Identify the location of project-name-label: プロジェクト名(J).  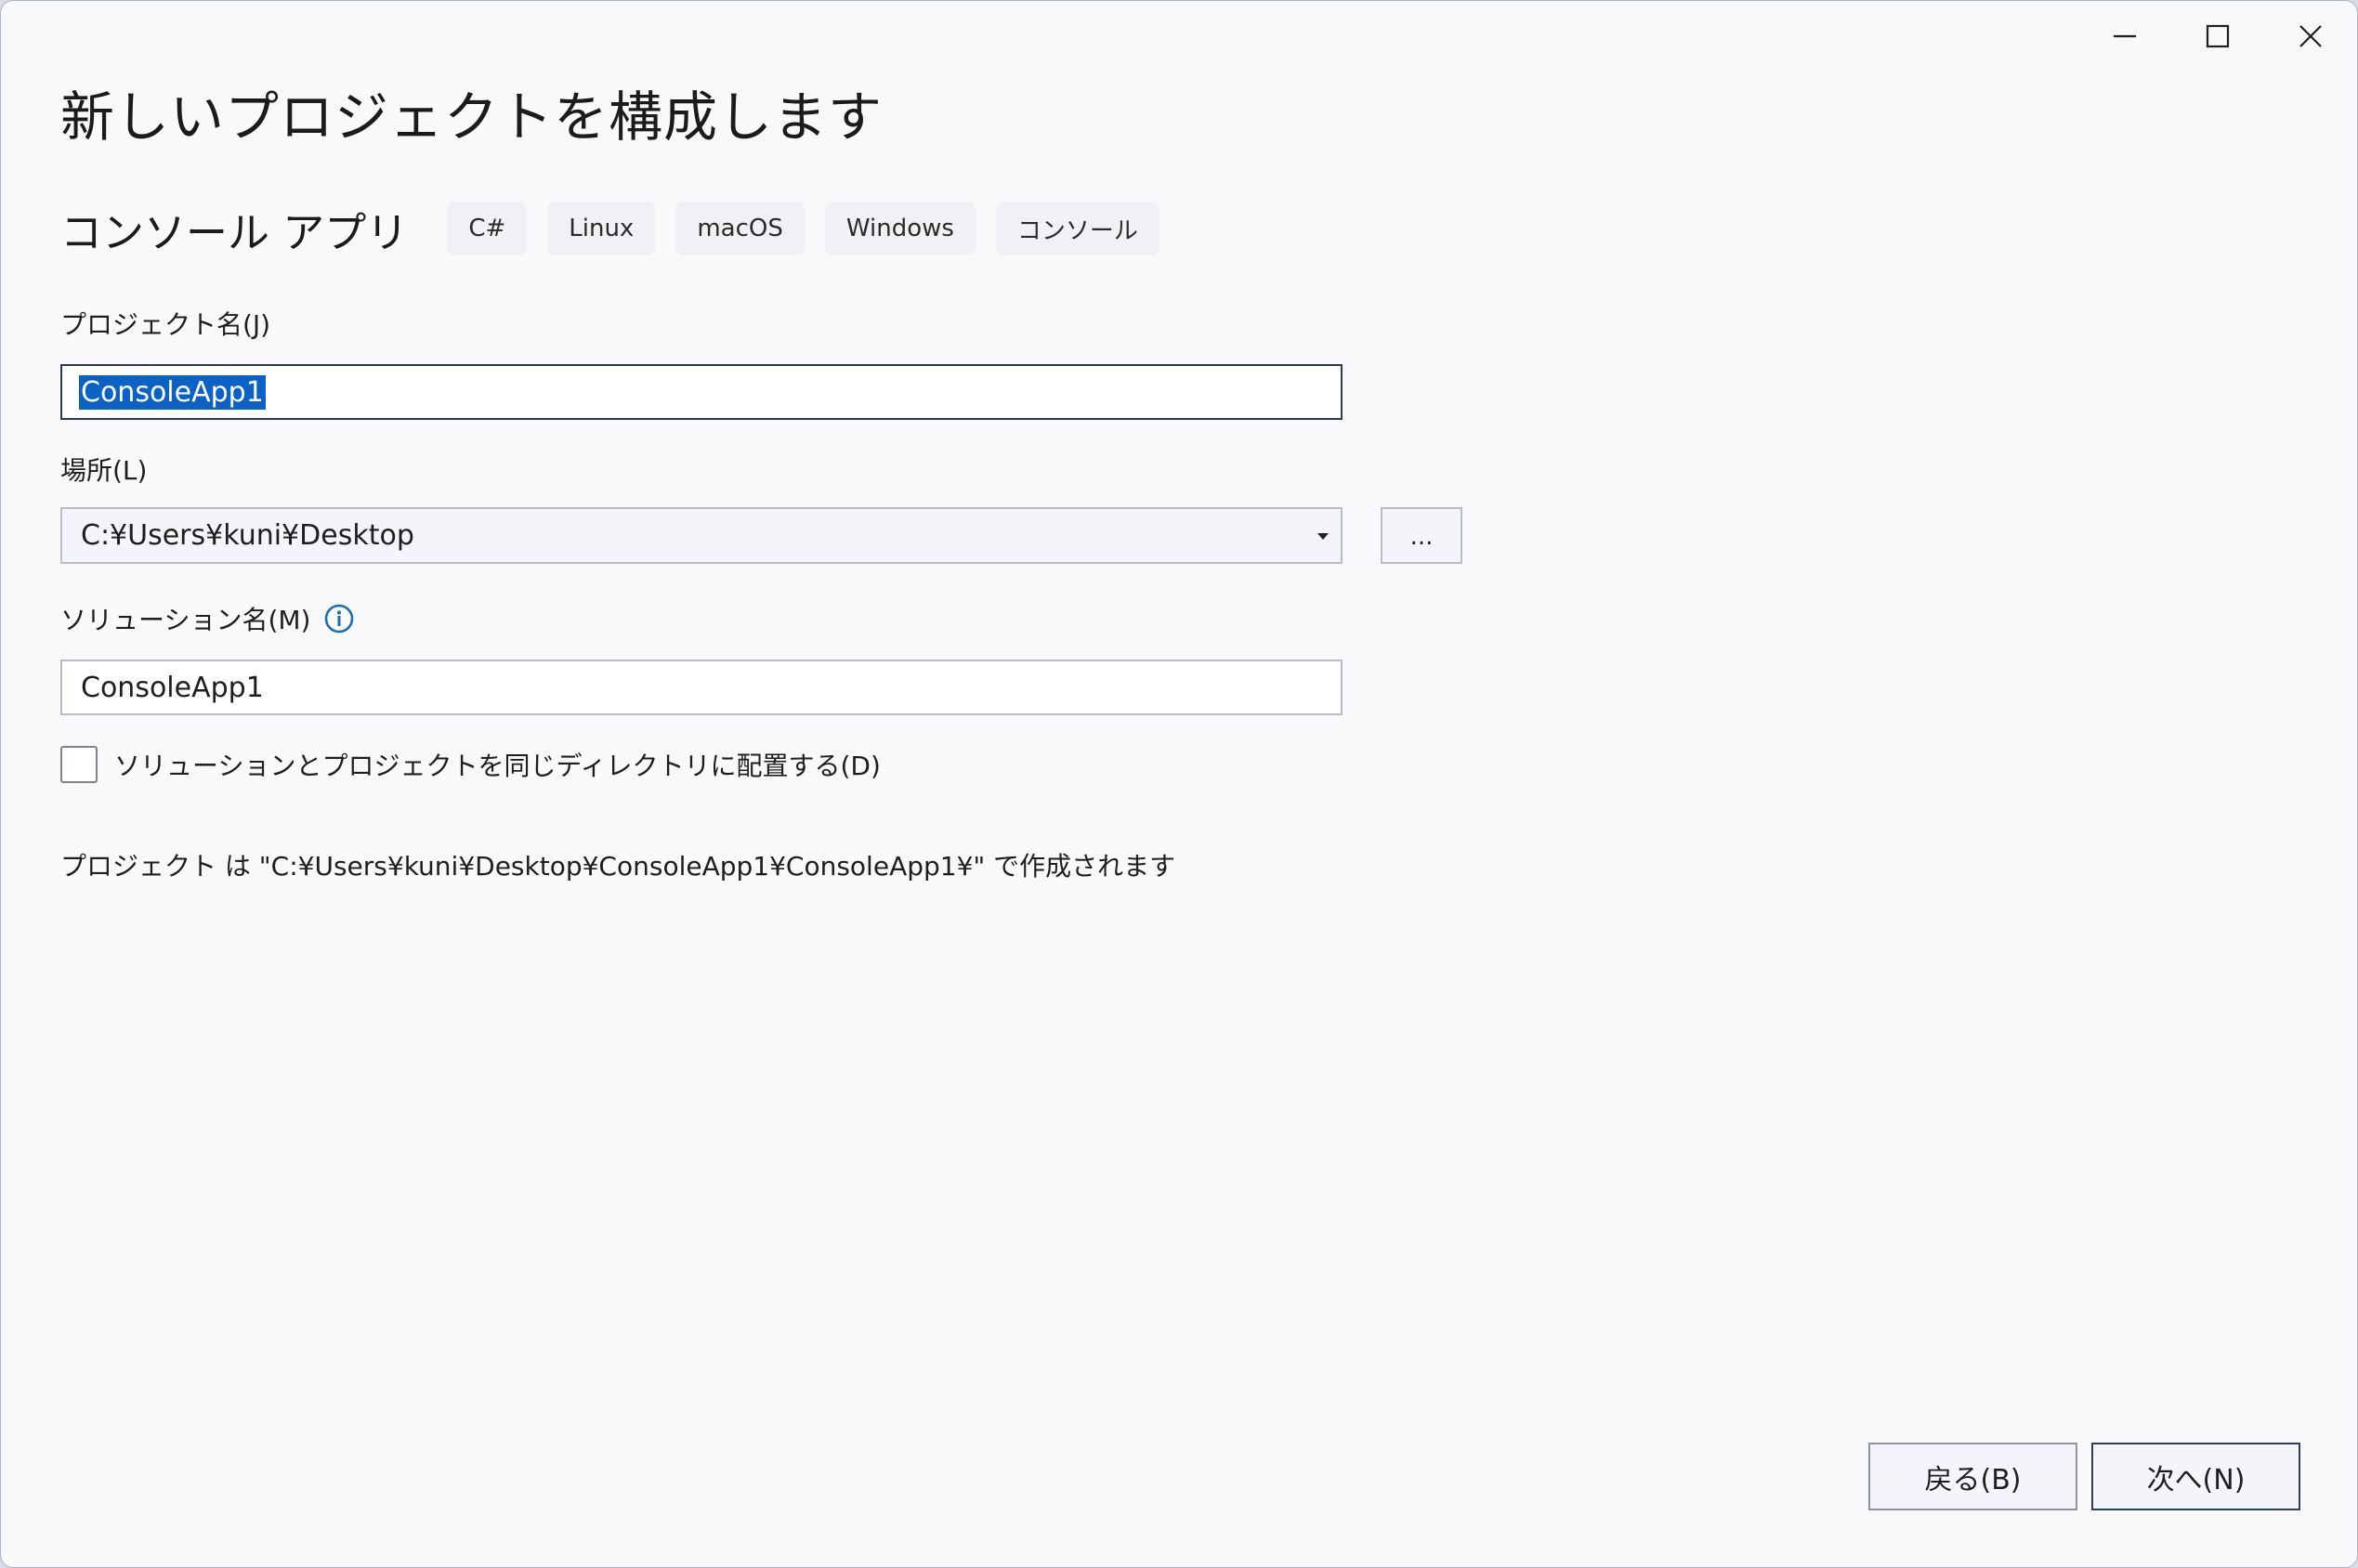
(165, 324).